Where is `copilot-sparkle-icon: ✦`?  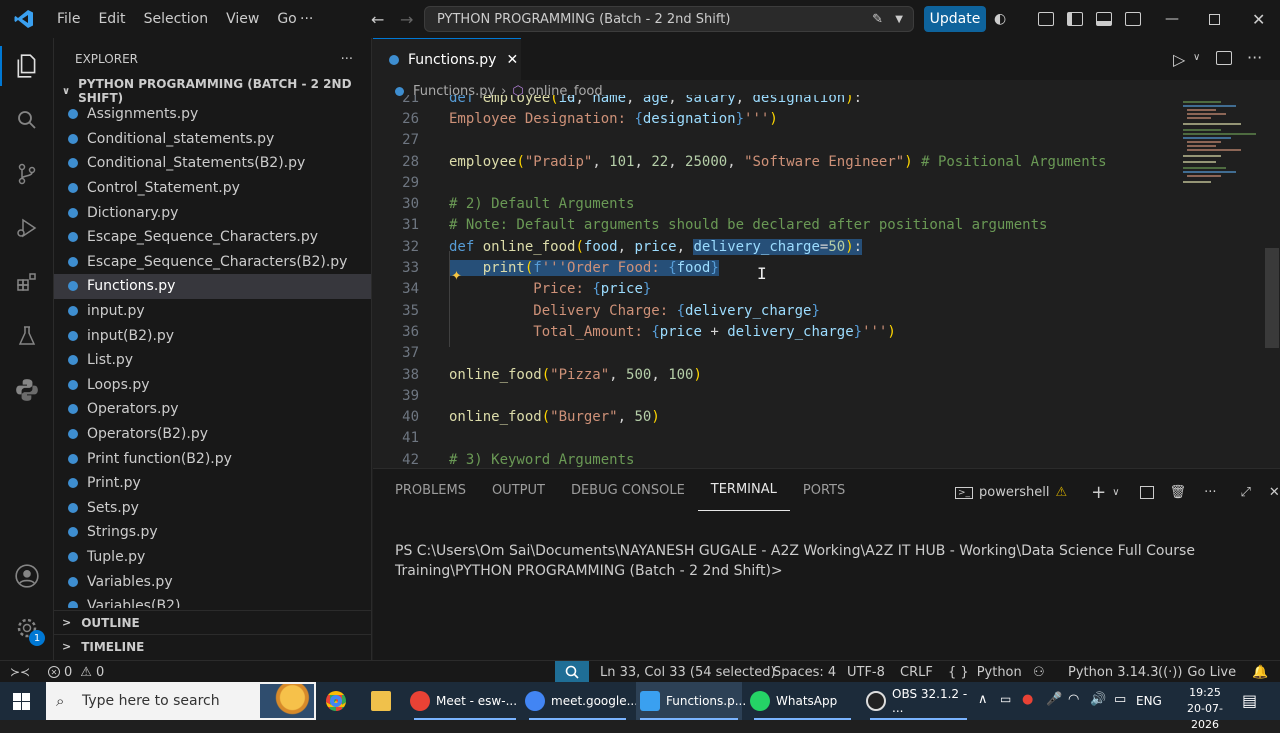 copilot-sparkle-icon: ✦ is located at coordinates (456, 276).